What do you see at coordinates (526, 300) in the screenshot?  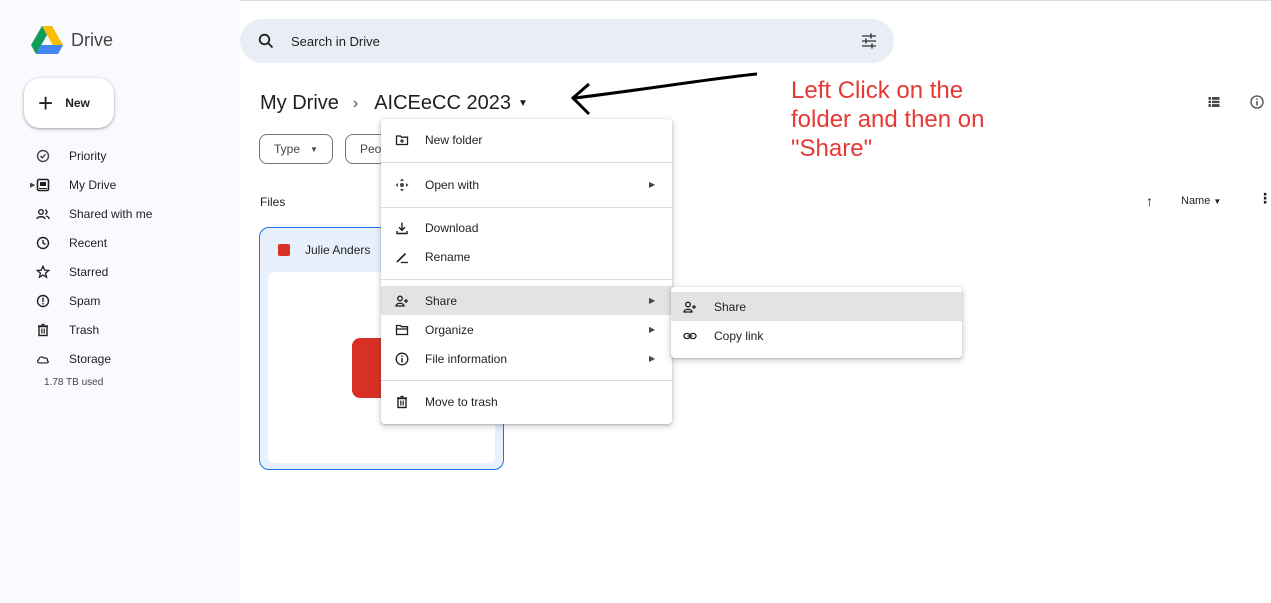 I see `menu-item-share: Share ▶` at bounding box center [526, 300].